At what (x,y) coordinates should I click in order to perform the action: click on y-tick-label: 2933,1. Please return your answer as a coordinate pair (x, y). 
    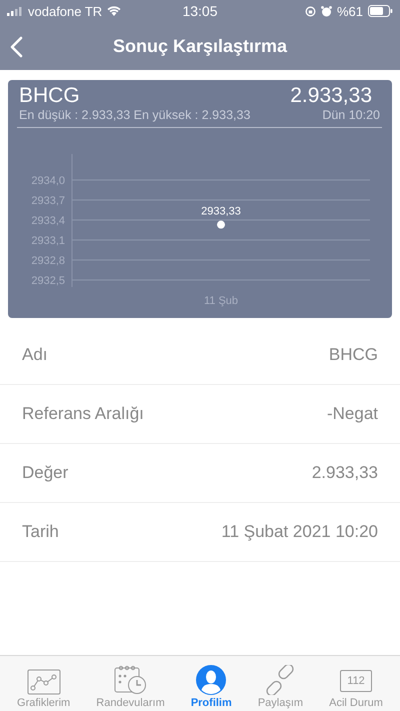
    Looking at the image, I should click on (48, 241).